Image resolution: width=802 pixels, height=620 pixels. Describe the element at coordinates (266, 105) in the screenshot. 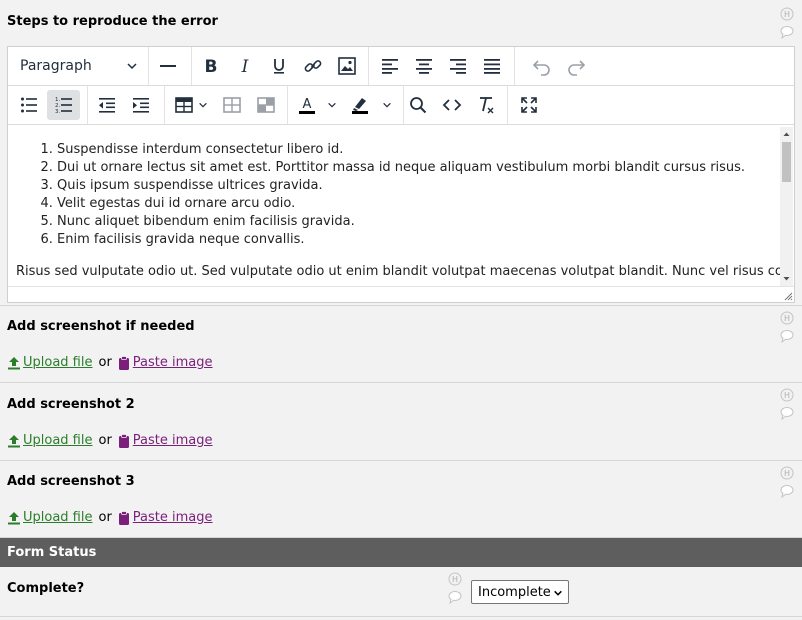

I see `table-row-props-button` at that location.